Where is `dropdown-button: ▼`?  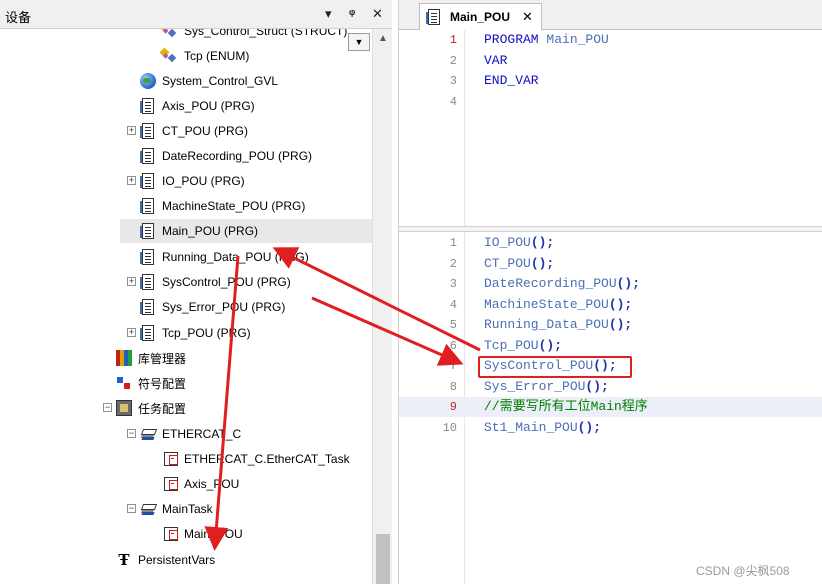 dropdown-button: ▼ is located at coordinates (359, 42).